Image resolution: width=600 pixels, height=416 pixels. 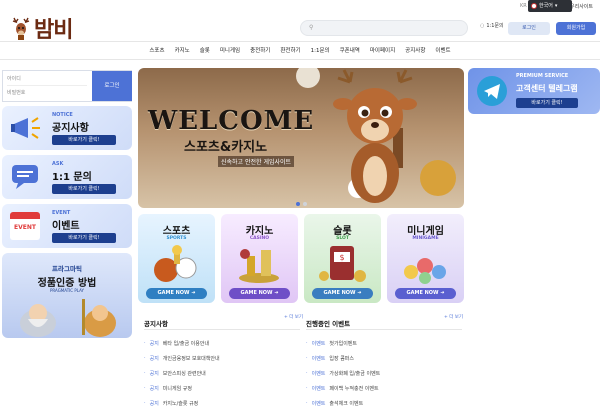 I want to click on category-sports-name: 스포츠, so click(x=176, y=231).